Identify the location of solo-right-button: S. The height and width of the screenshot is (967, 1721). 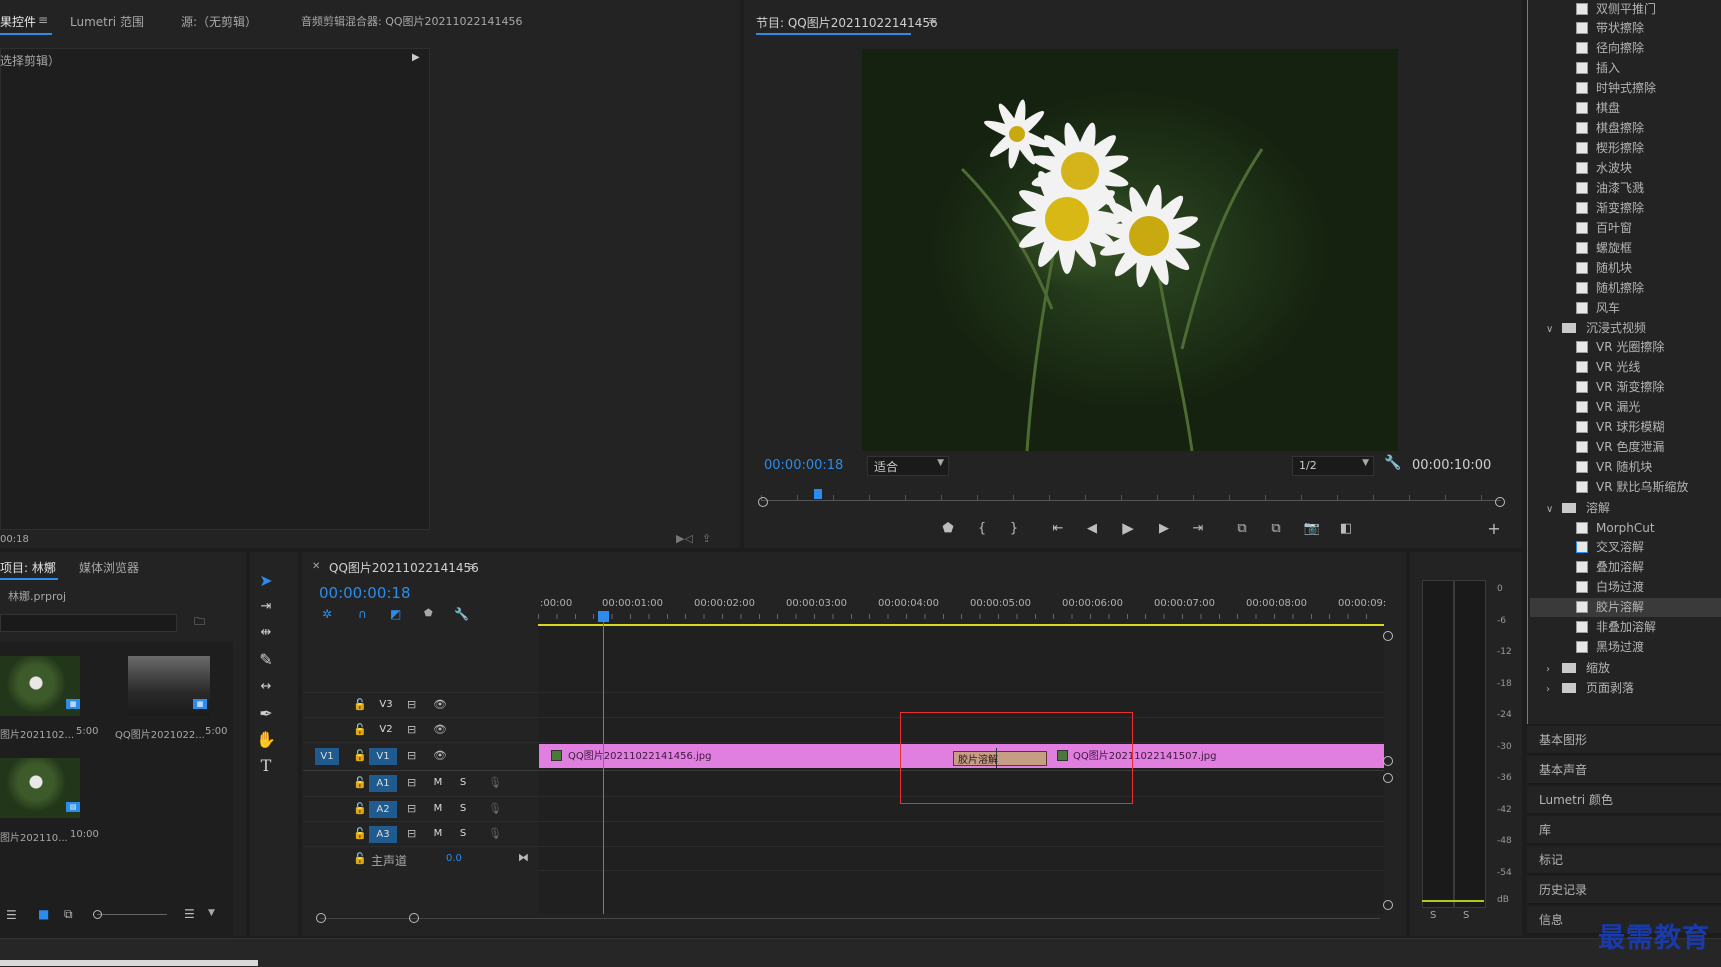
(1466, 915).